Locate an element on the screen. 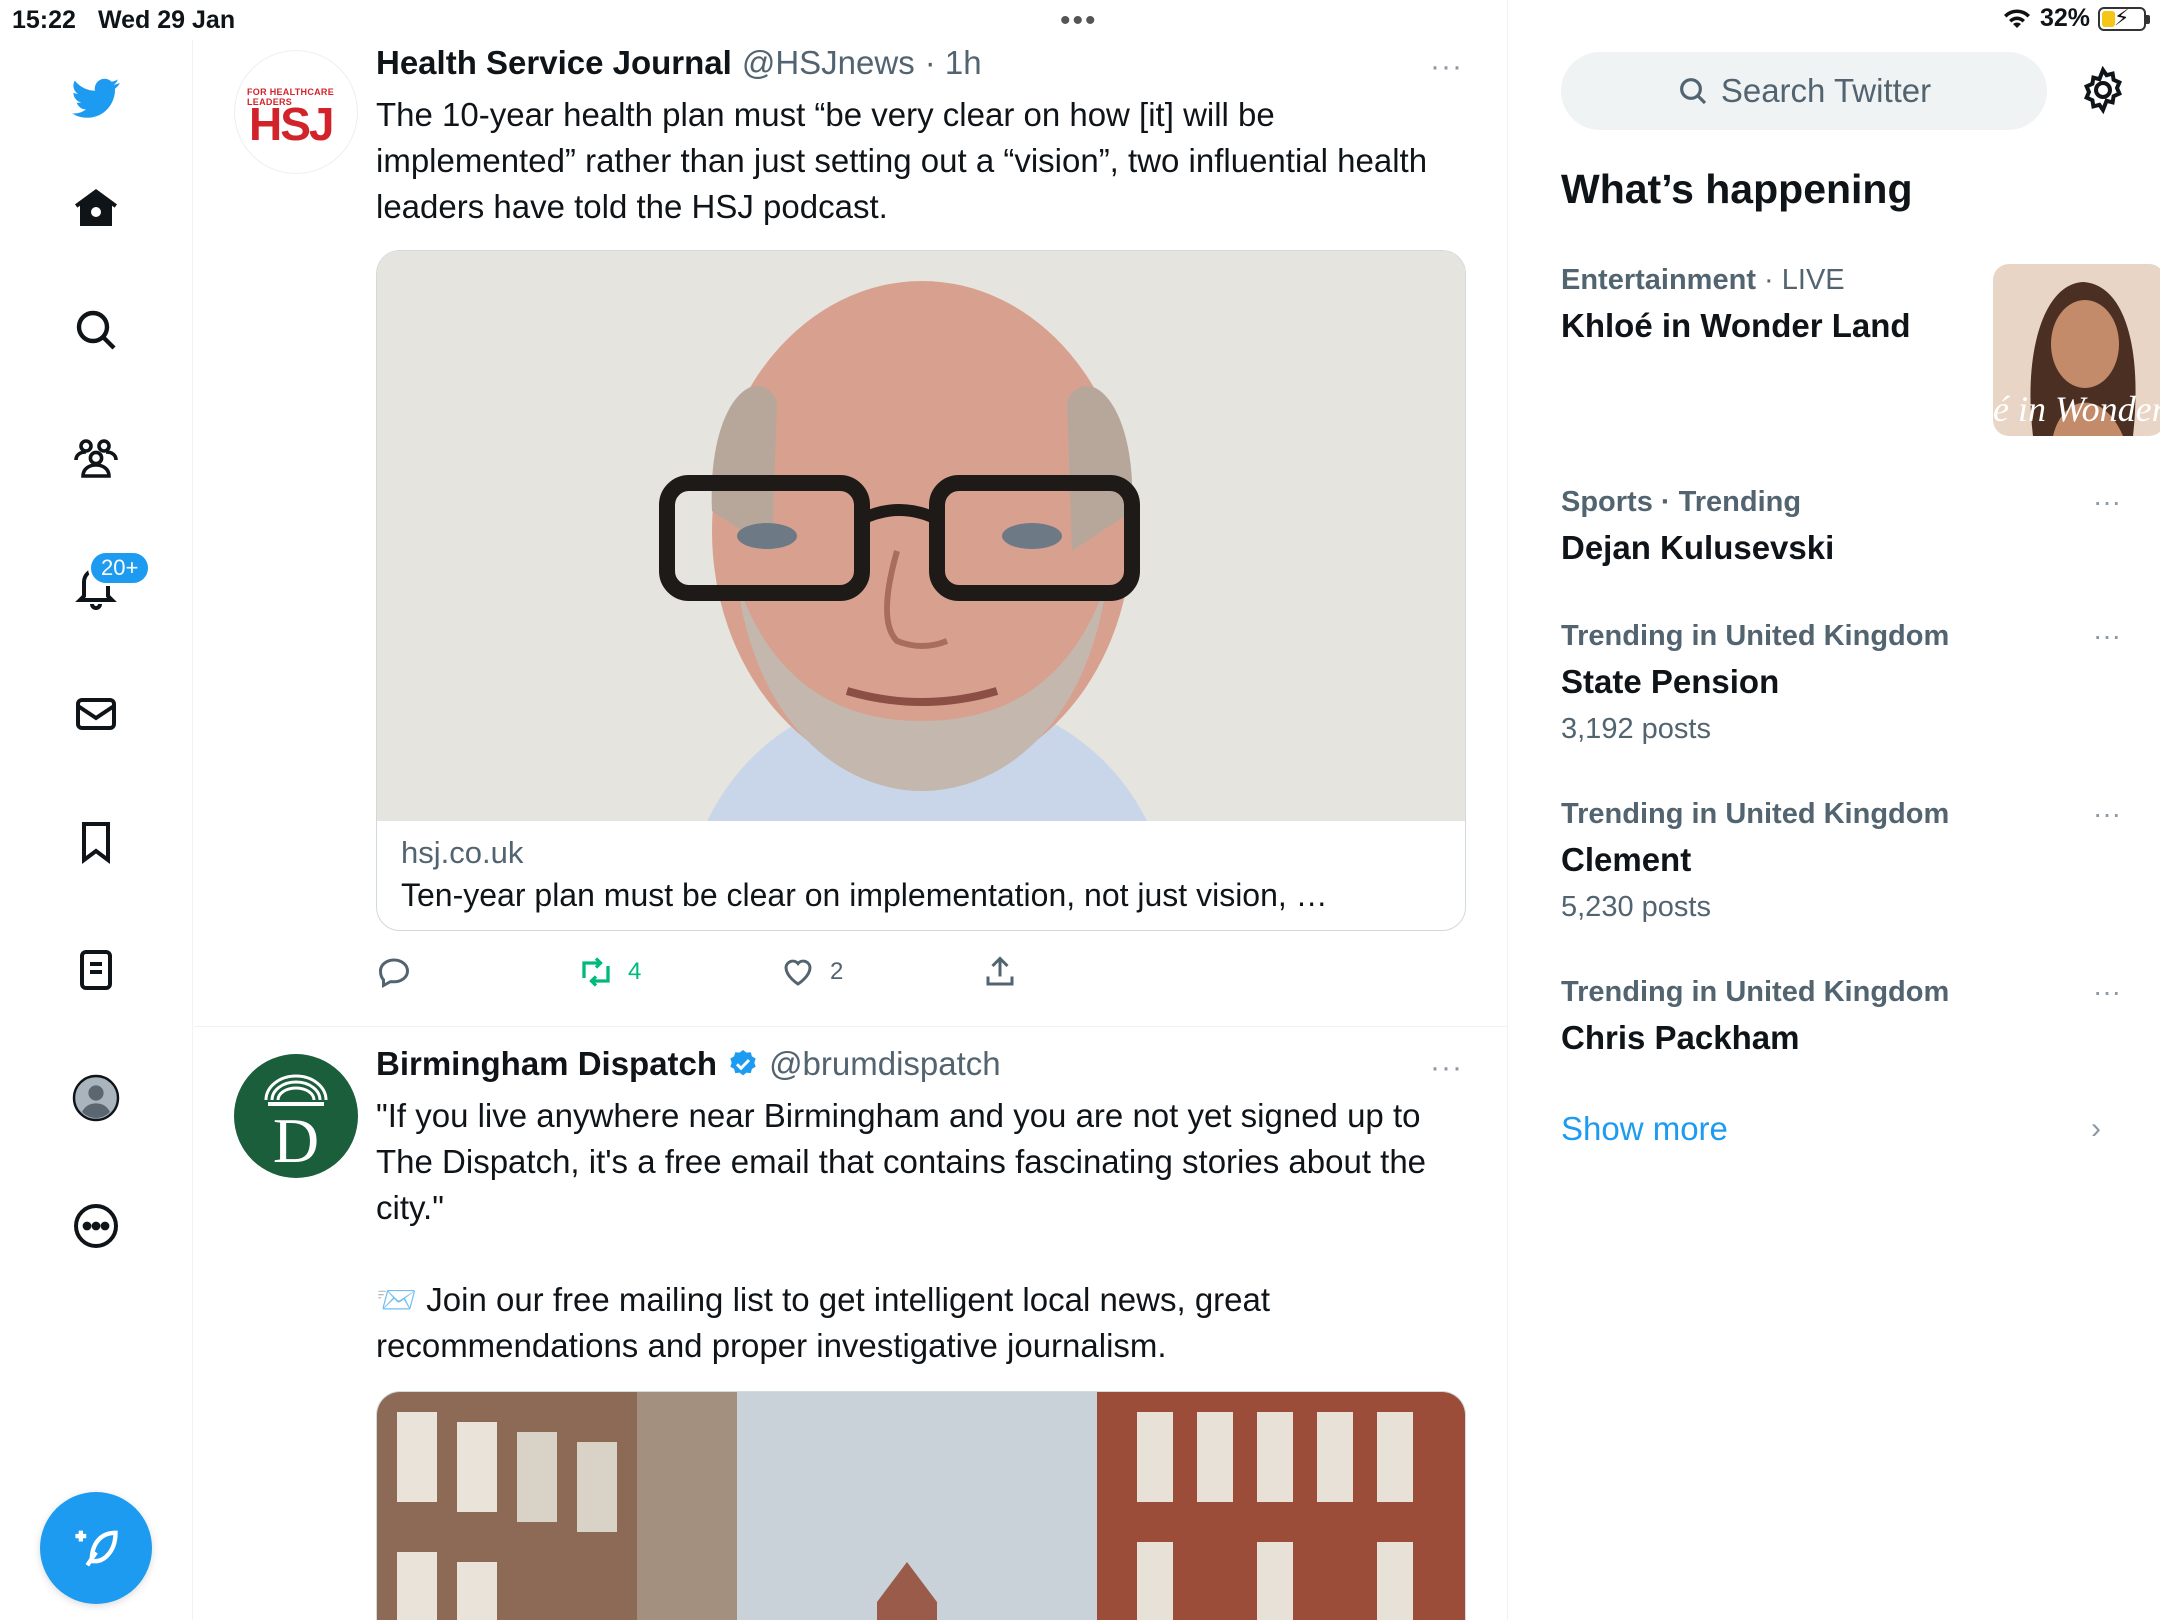 The height and width of the screenshot is (1620, 2160). trend-name: Chris Packham is located at coordinates (1680, 1037).